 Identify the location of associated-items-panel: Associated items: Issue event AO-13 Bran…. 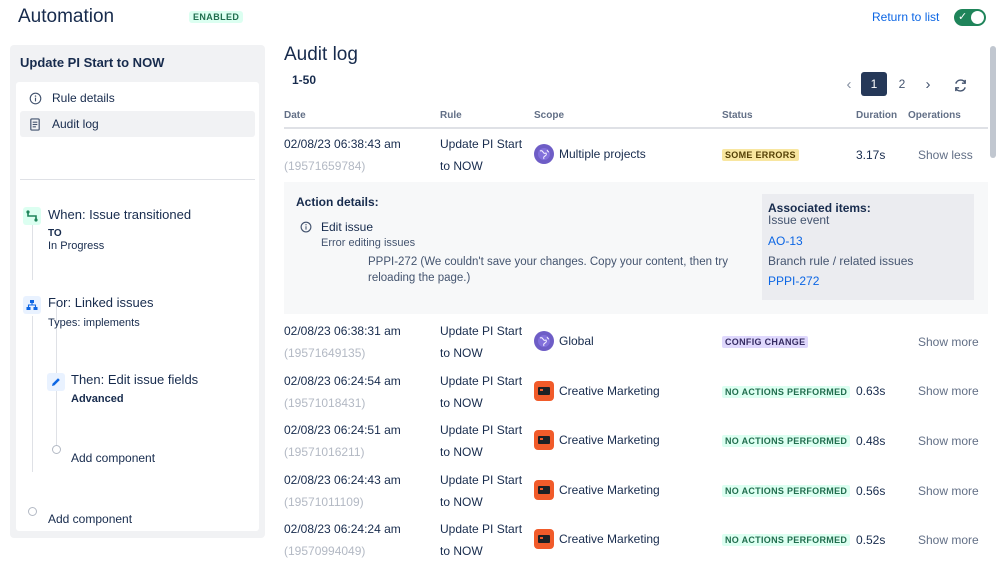
(868, 247).